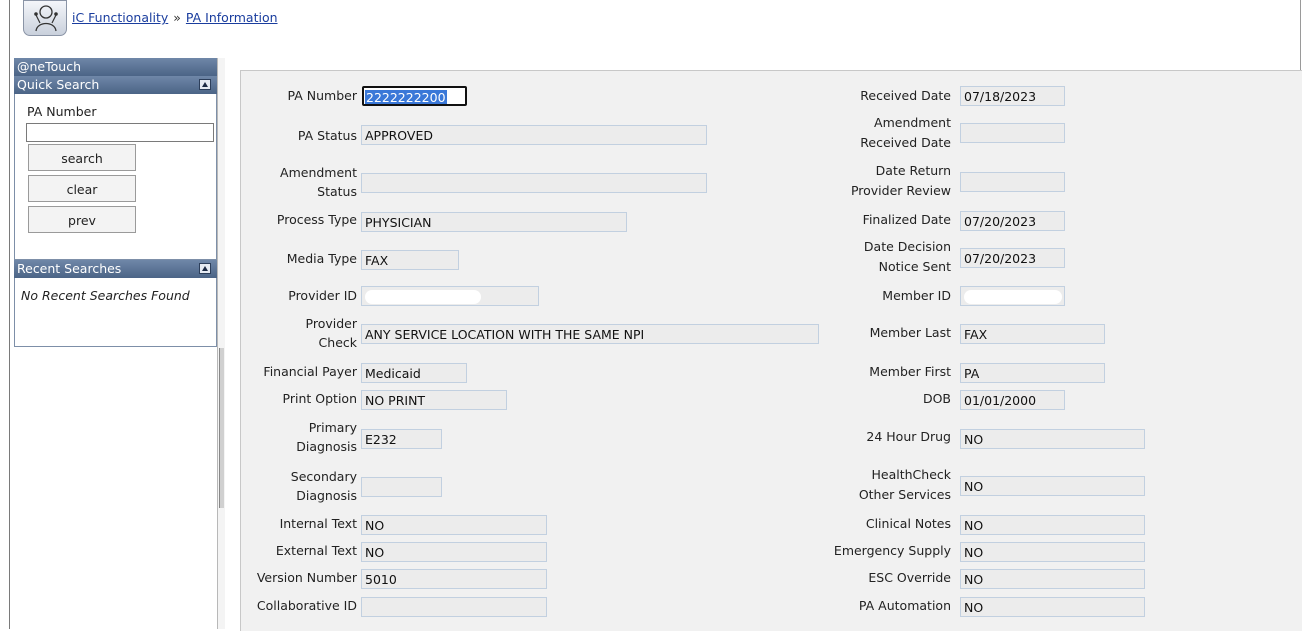  What do you see at coordinates (318, 523) in the screenshot?
I see `internal-text-label: Internal Text` at bounding box center [318, 523].